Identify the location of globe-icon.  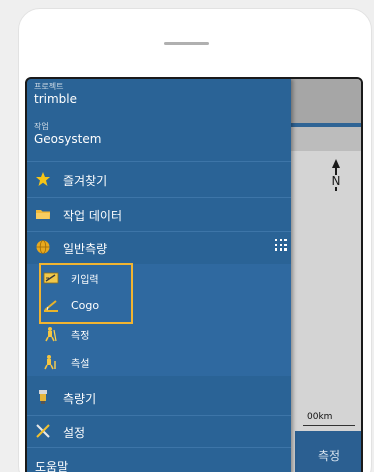
(43, 247).